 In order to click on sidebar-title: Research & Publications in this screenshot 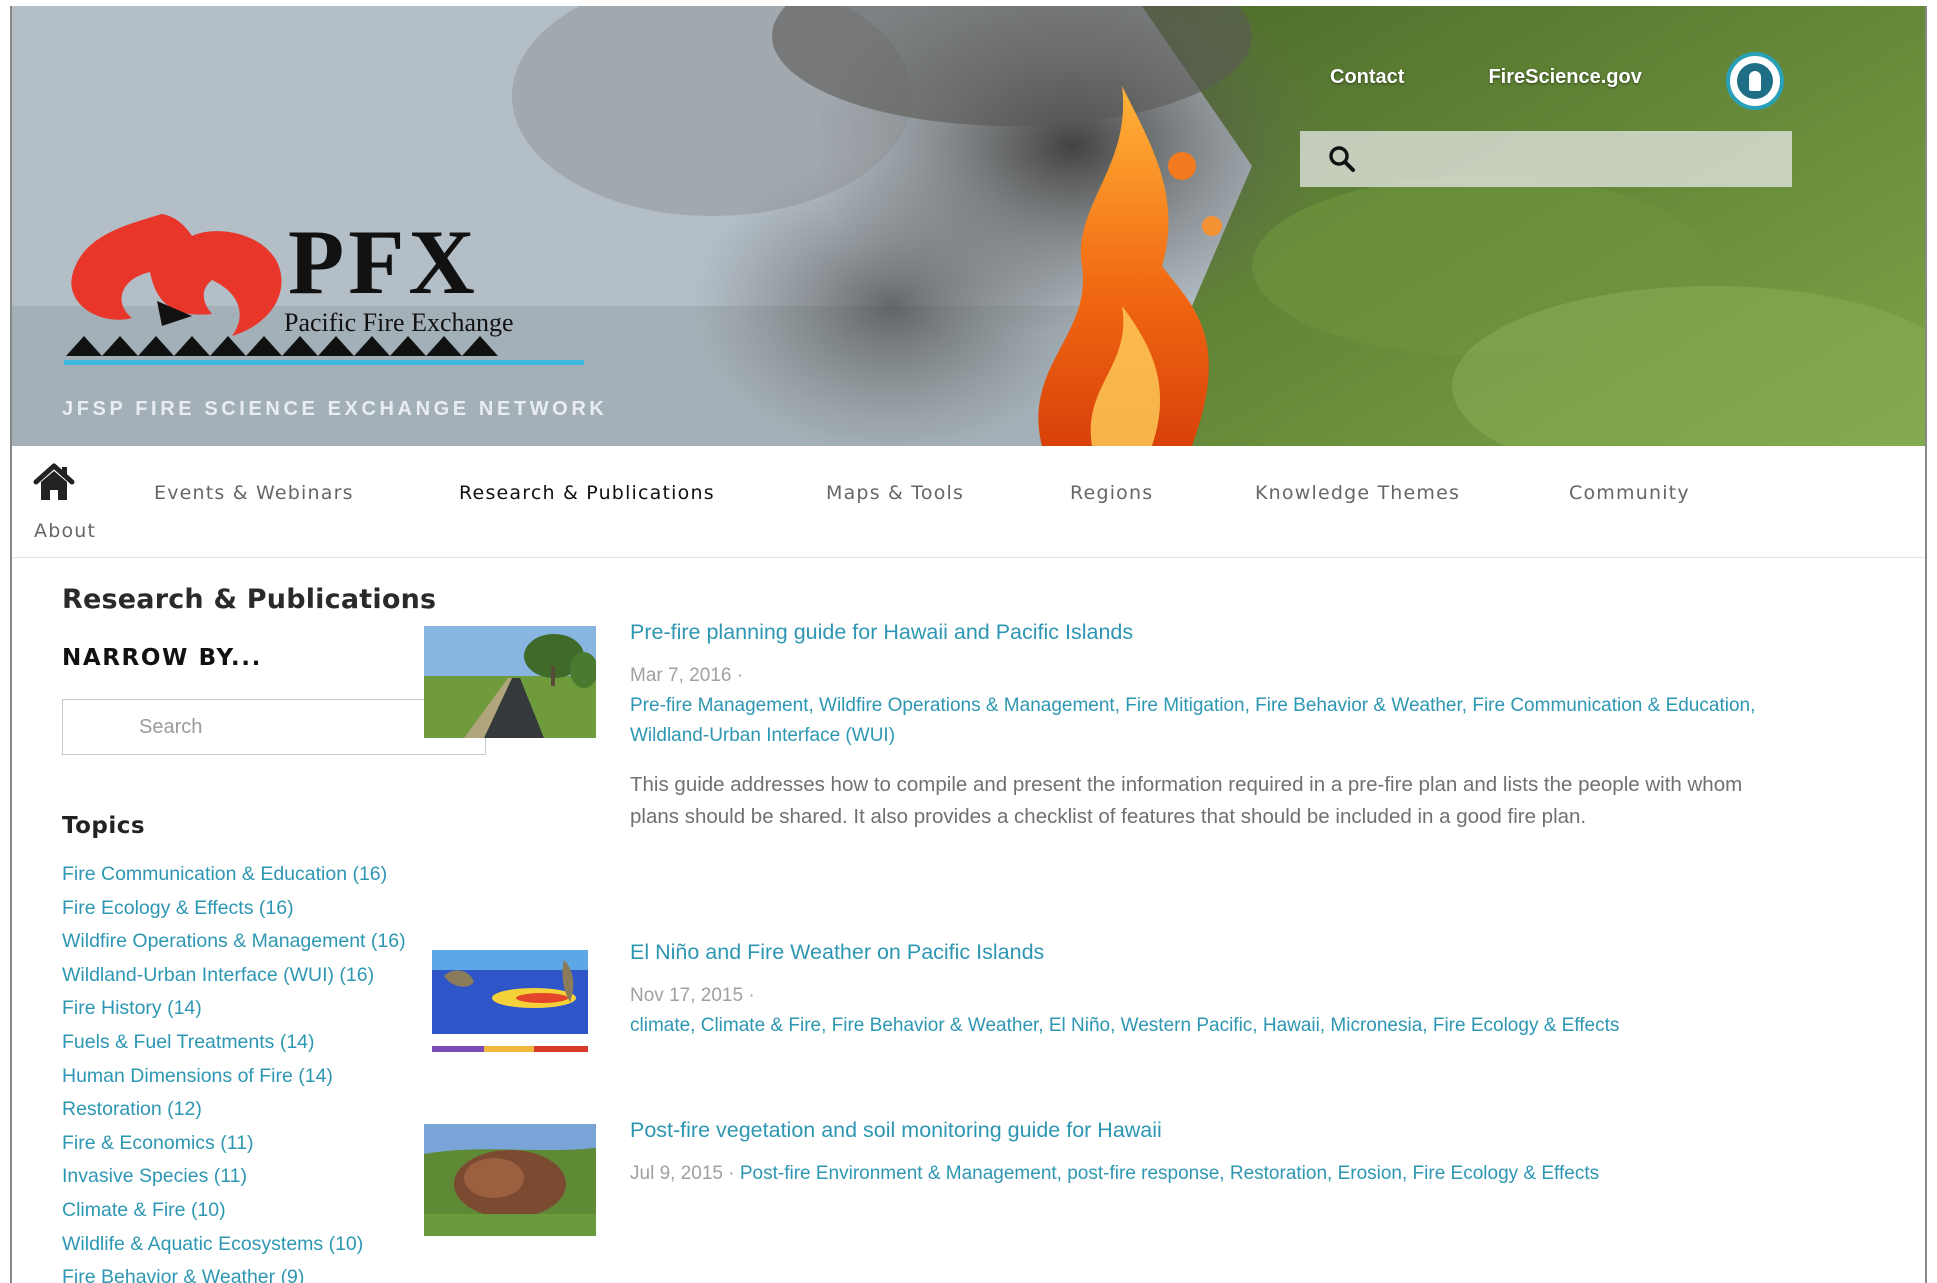, I will do `click(249, 599)`.